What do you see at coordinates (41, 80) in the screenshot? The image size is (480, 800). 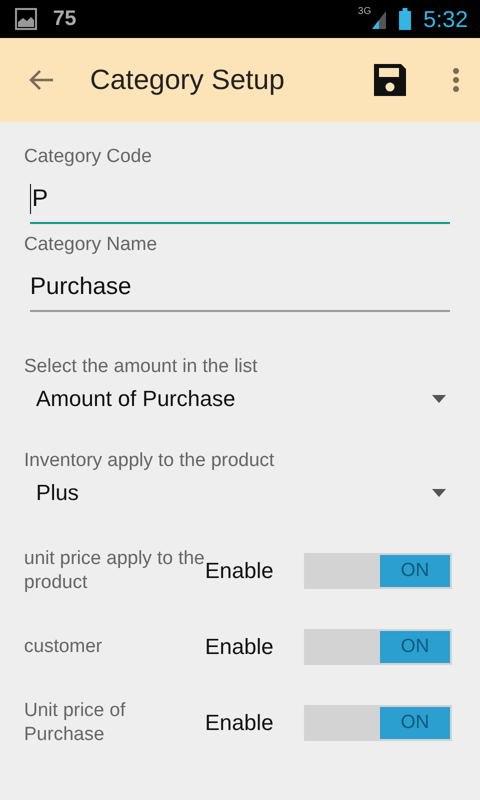 I see `back-arrow-icon` at bounding box center [41, 80].